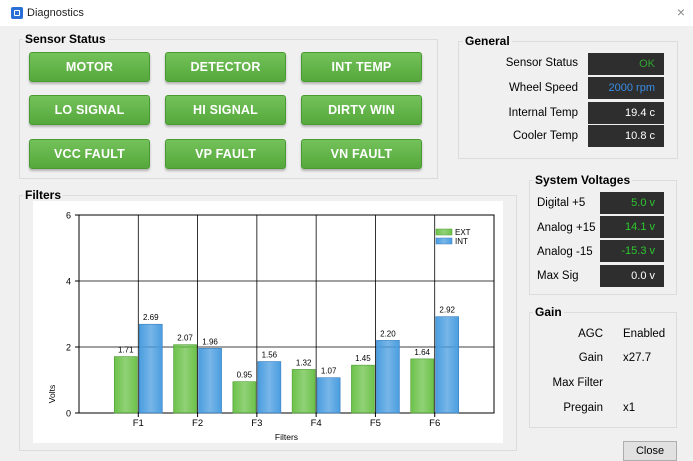 The height and width of the screenshot is (461, 693). Describe the element at coordinates (444, 241) in the screenshot. I see `legend-swatch-int` at that location.